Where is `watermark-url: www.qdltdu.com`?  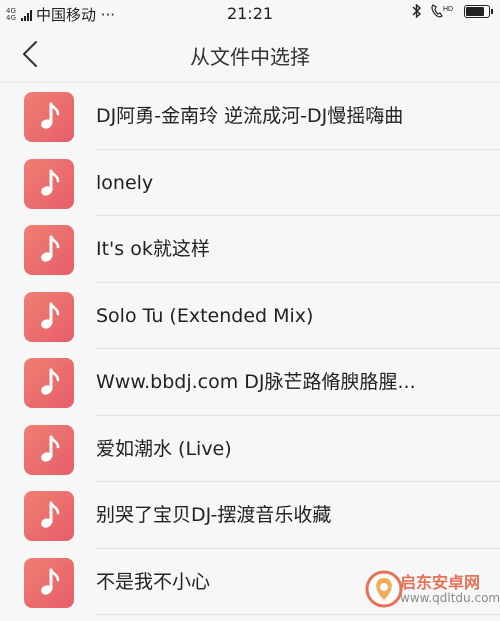 watermark-url: www.qdltdu.com is located at coordinates (450, 598).